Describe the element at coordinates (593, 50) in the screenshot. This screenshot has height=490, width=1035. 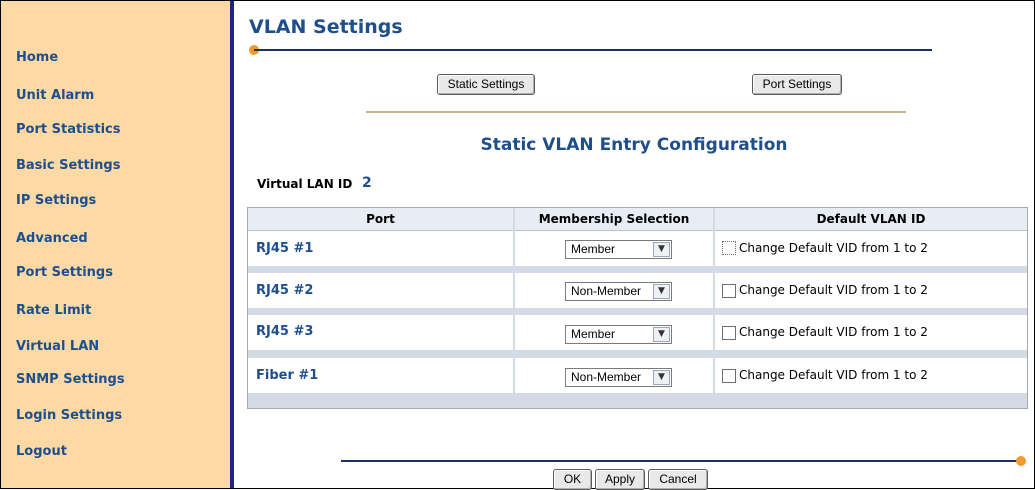
I see `title-underline` at that location.